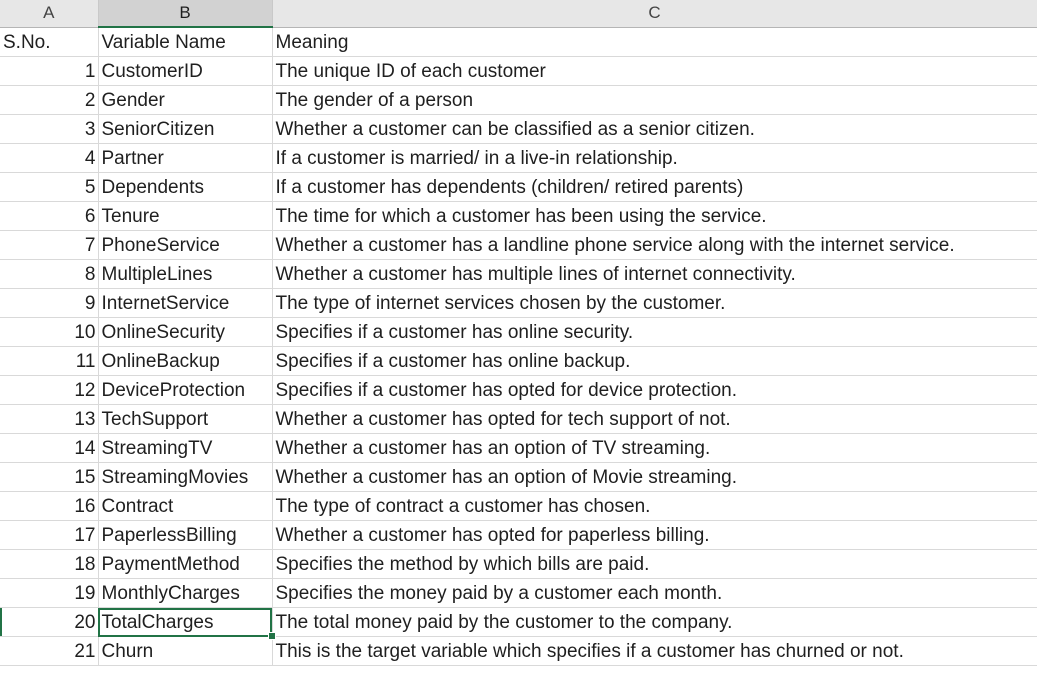 Image resolution: width=1037 pixels, height=673 pixels. I want to click on column-header-row: A B C, so click(518, 14).